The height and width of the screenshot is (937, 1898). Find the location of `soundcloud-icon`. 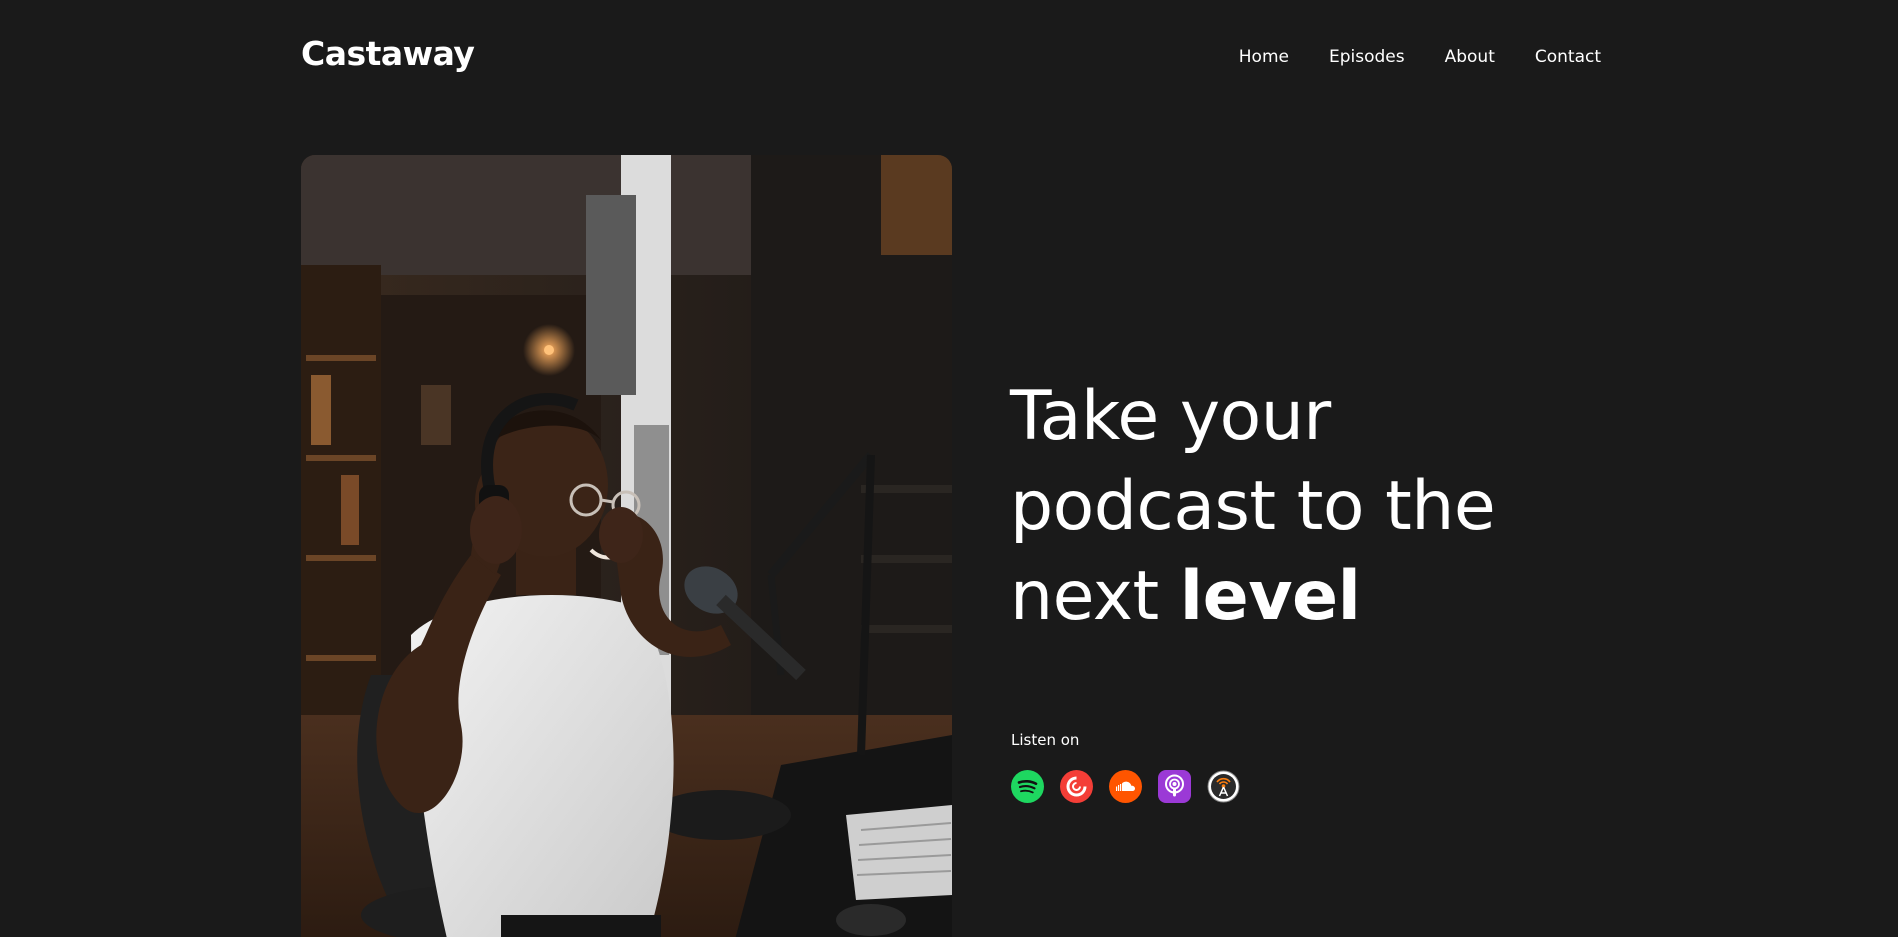

soundcloud-icon is located at coordinates (1125, 786).